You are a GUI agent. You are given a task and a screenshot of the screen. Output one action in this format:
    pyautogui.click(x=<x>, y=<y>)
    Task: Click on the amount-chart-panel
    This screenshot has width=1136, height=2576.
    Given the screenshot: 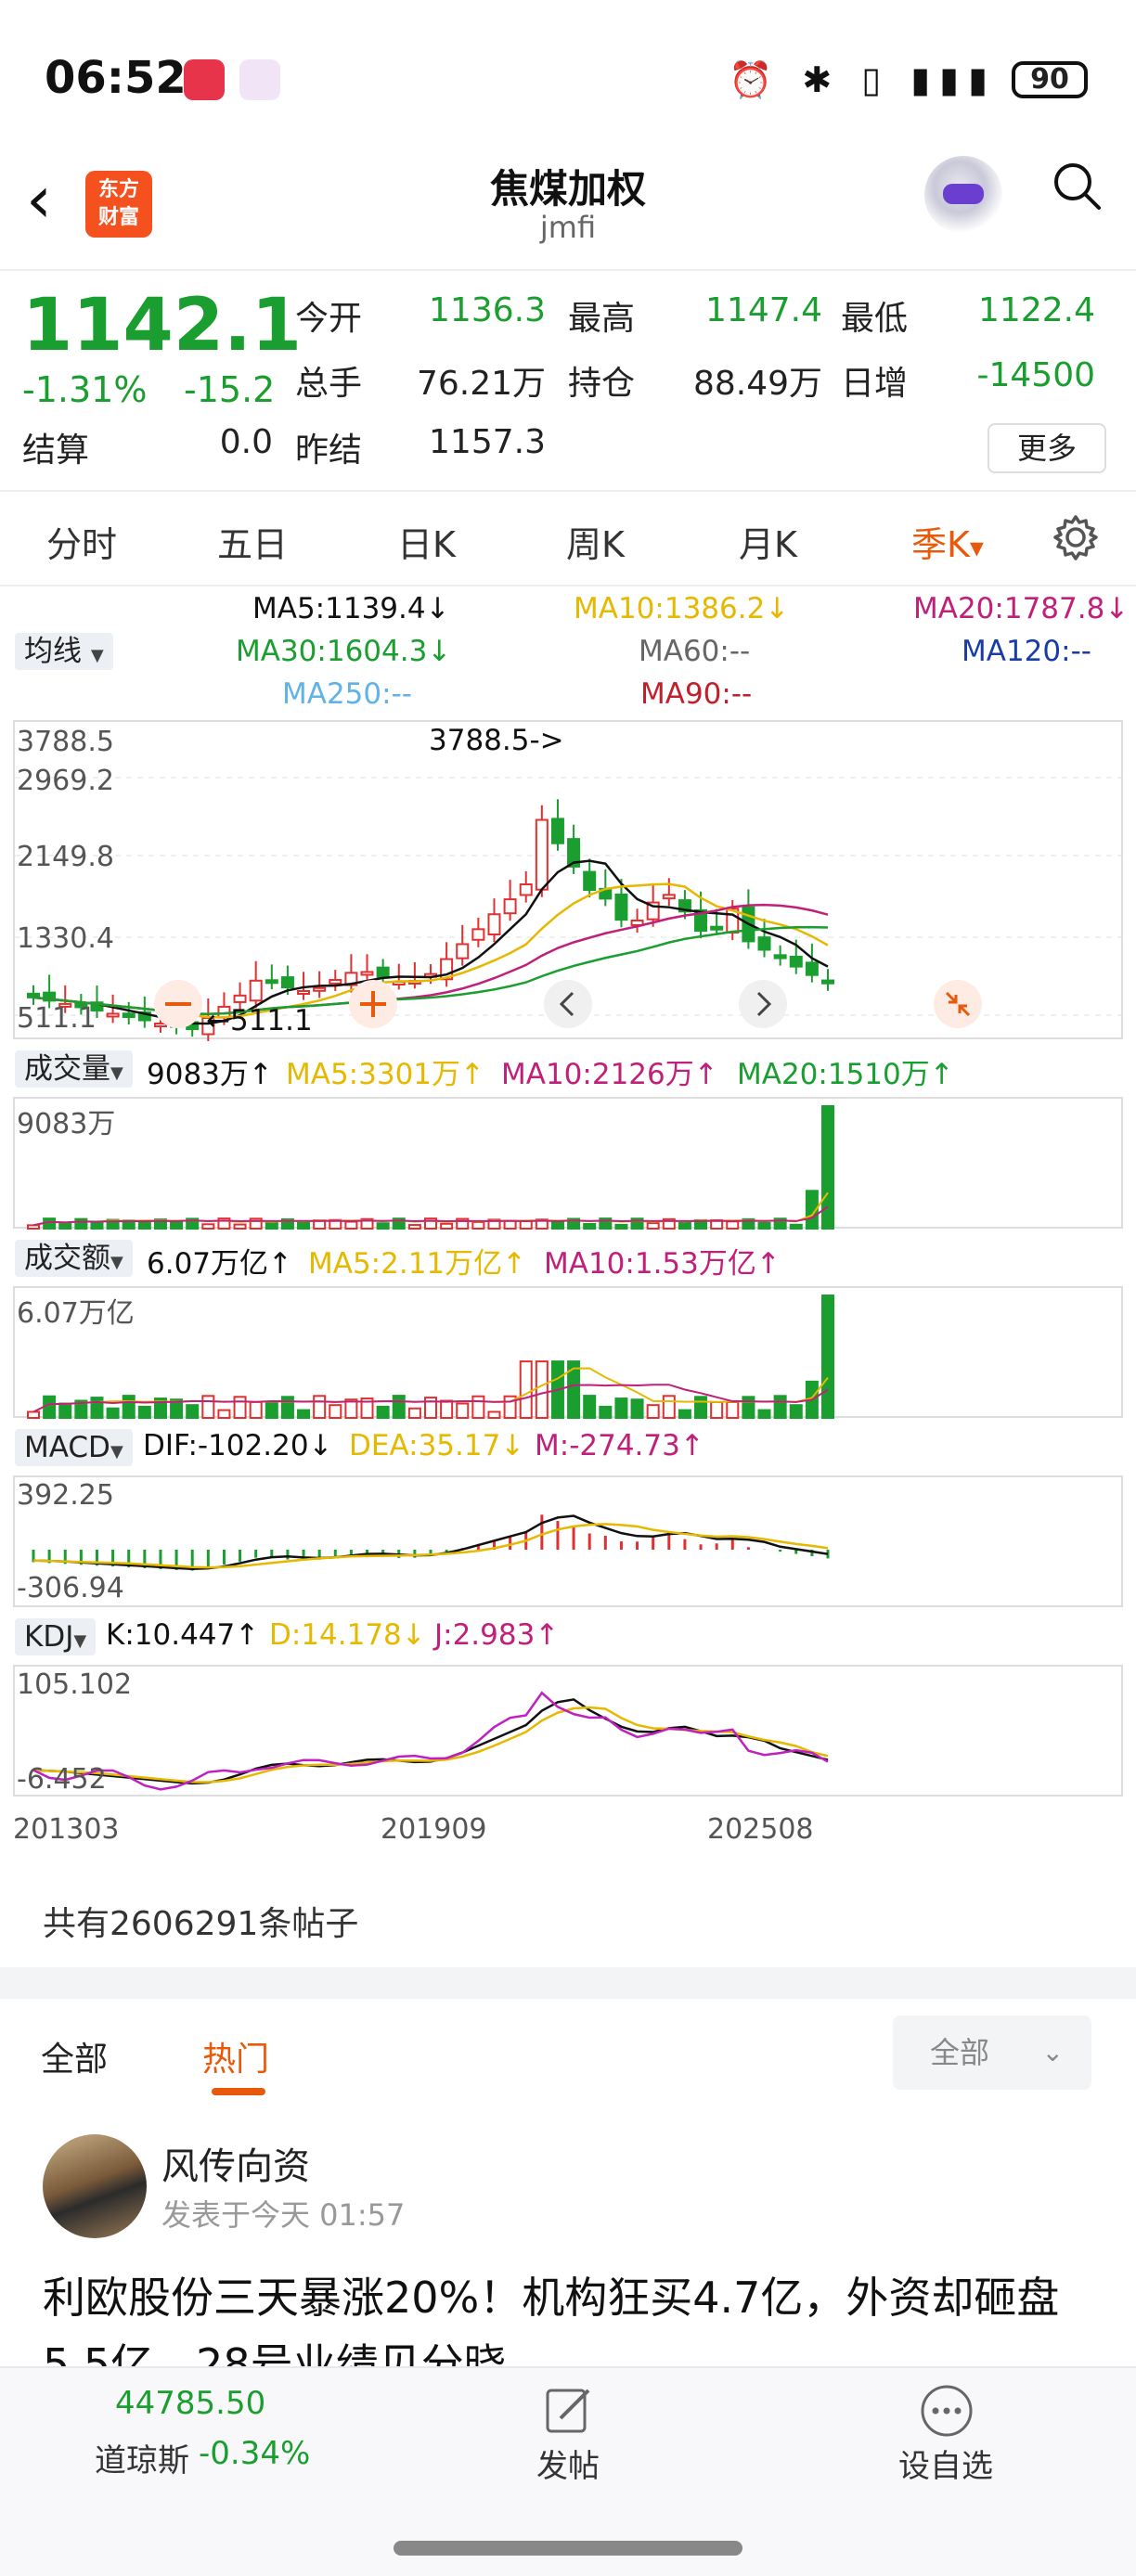 What is the action you would take?
    pyautogui.click(x=568, y=1353)
    